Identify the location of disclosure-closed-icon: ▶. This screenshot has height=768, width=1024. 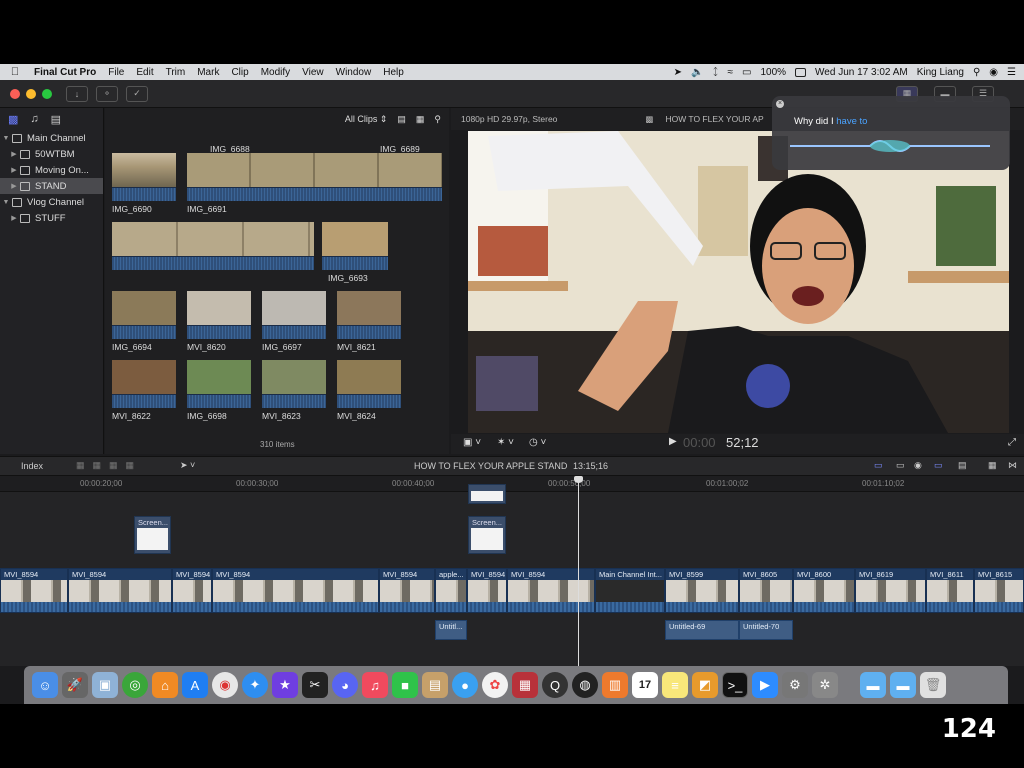
(14, 186).